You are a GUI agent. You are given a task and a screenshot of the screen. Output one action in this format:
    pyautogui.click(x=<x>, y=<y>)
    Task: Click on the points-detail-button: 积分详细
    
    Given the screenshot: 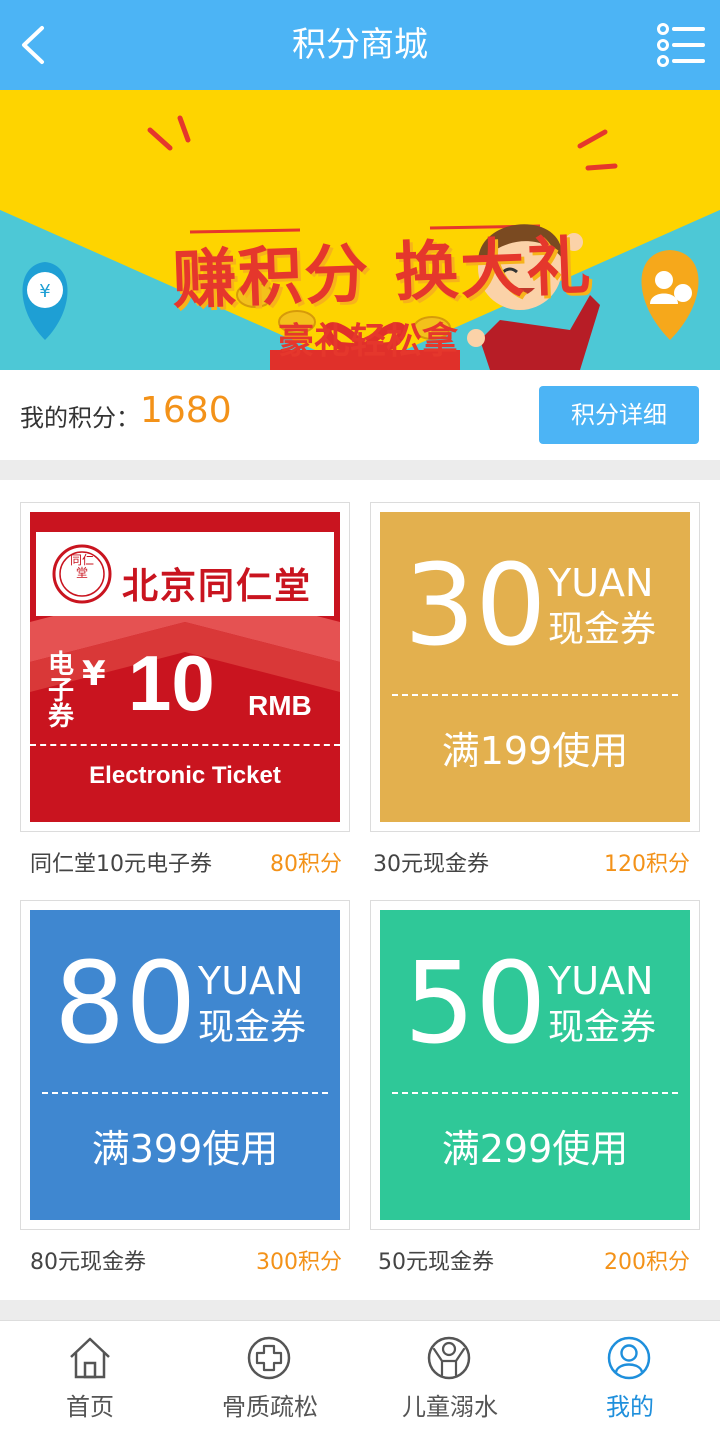 What is the action you would take?
    pyautogui.click(x=619, y=415)
    